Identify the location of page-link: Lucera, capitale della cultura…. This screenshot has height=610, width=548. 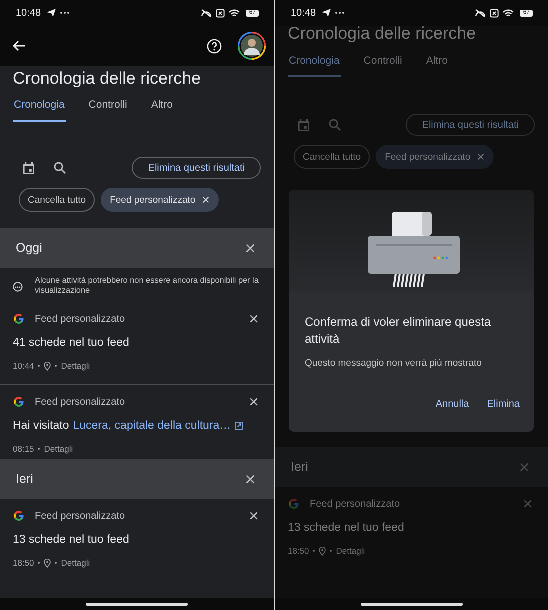
(152, 426).